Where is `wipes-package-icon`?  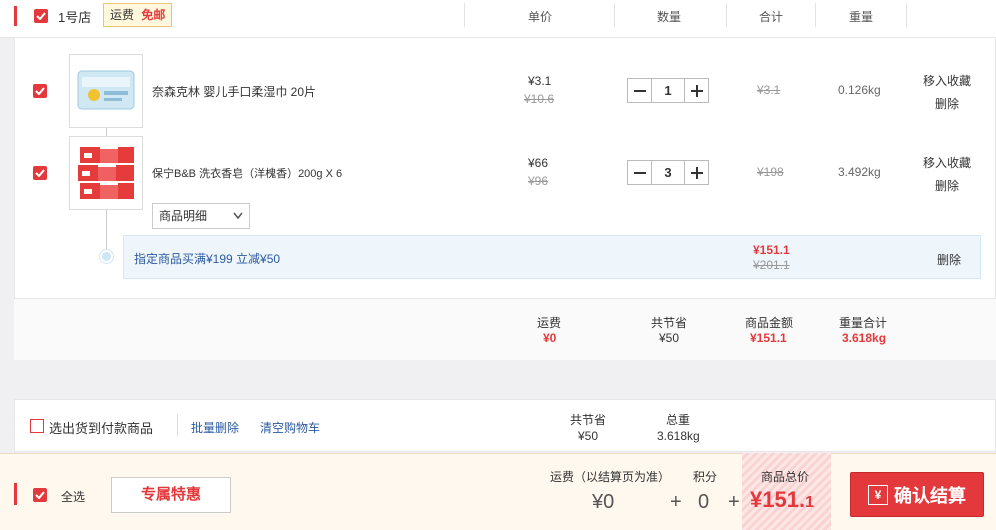
wipes-package-icon is located at coordinates (106, 90).